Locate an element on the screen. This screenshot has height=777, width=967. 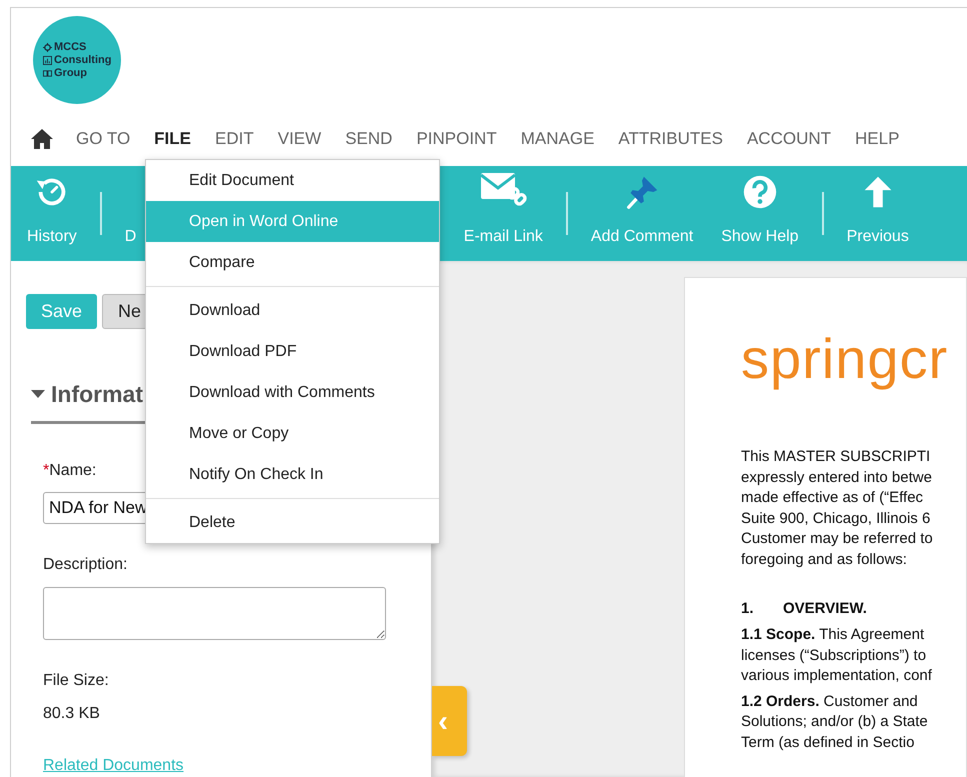
section-heading: OVERVIEW. is located at coordinates (825, 609).